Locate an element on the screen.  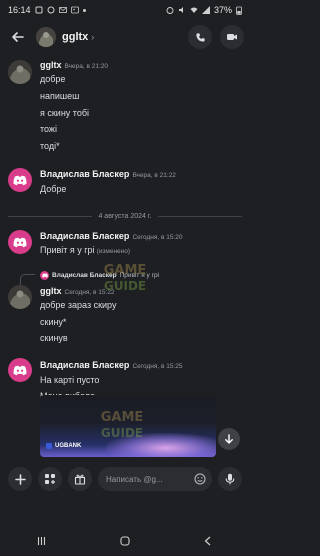
notification-icon is located at coordinates (39, 10).